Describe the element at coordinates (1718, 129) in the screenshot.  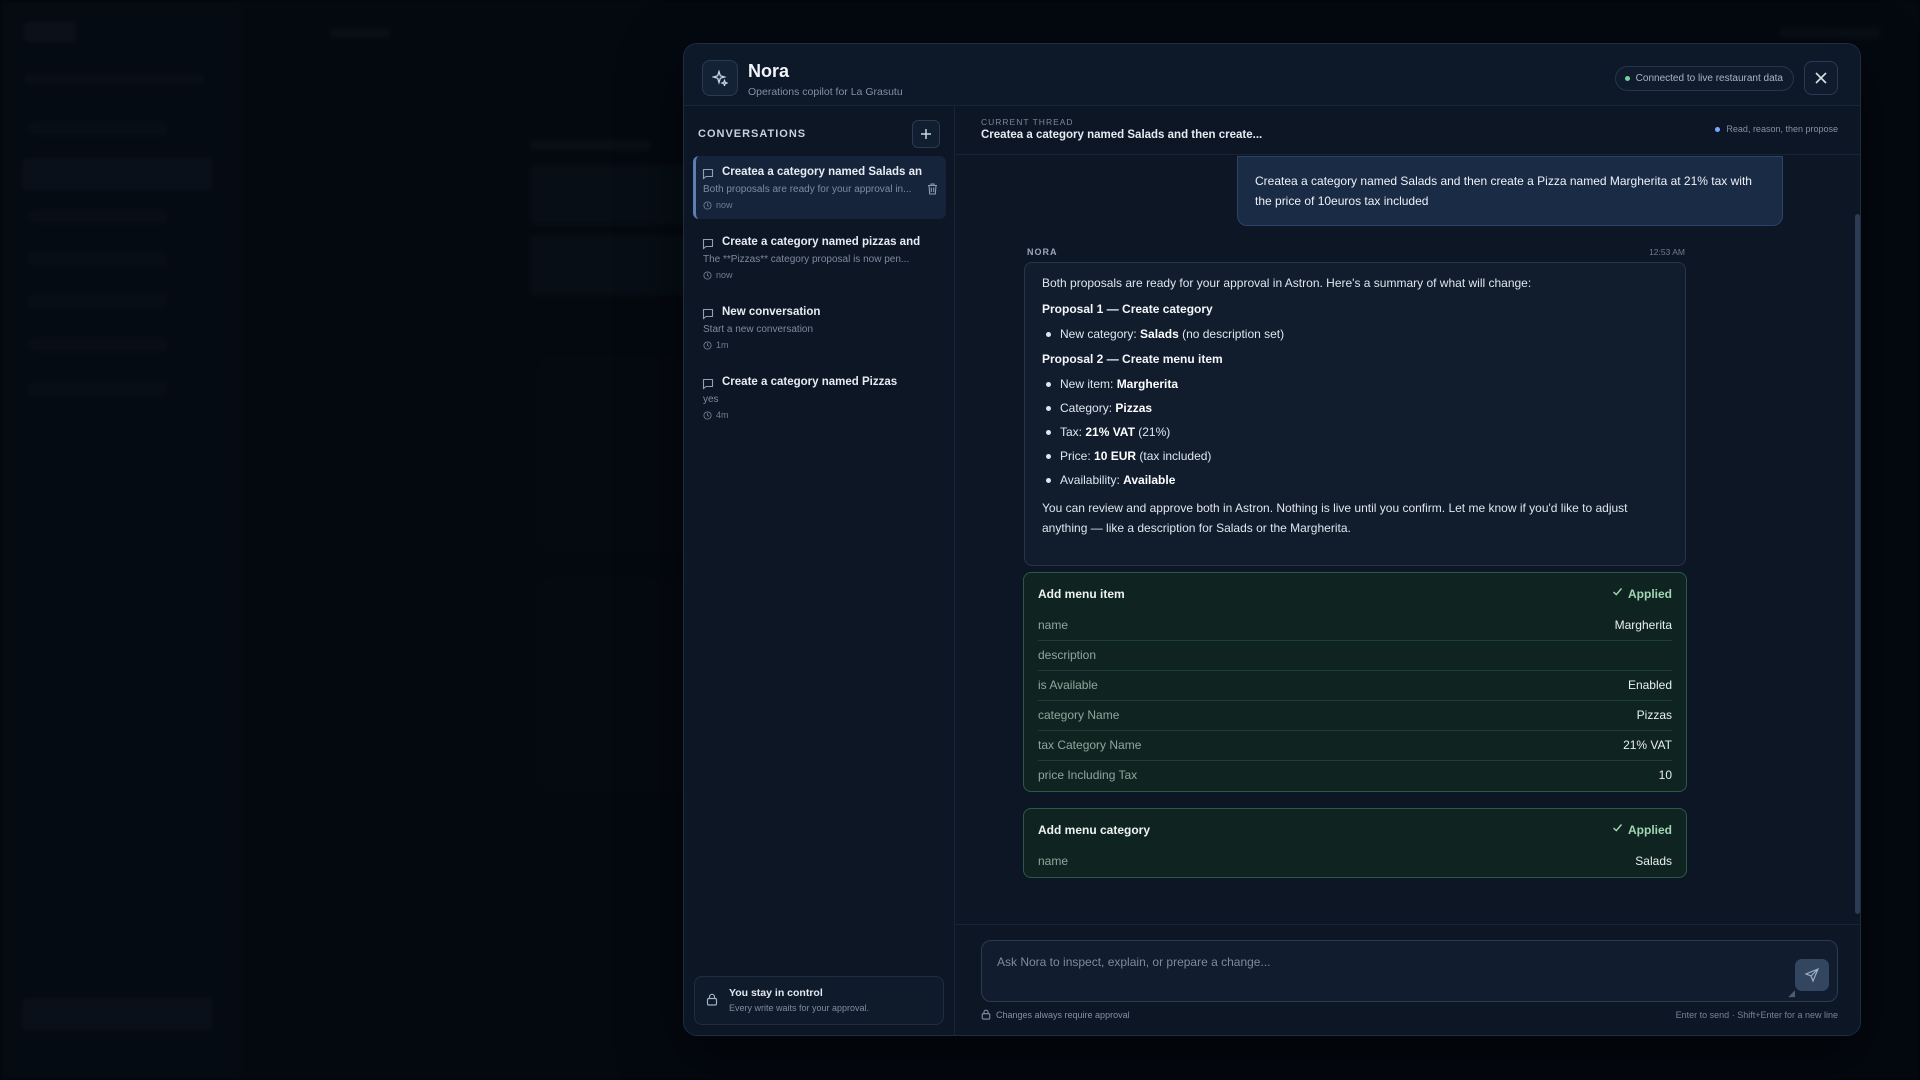
I see `mode-dot-icon` at that location.